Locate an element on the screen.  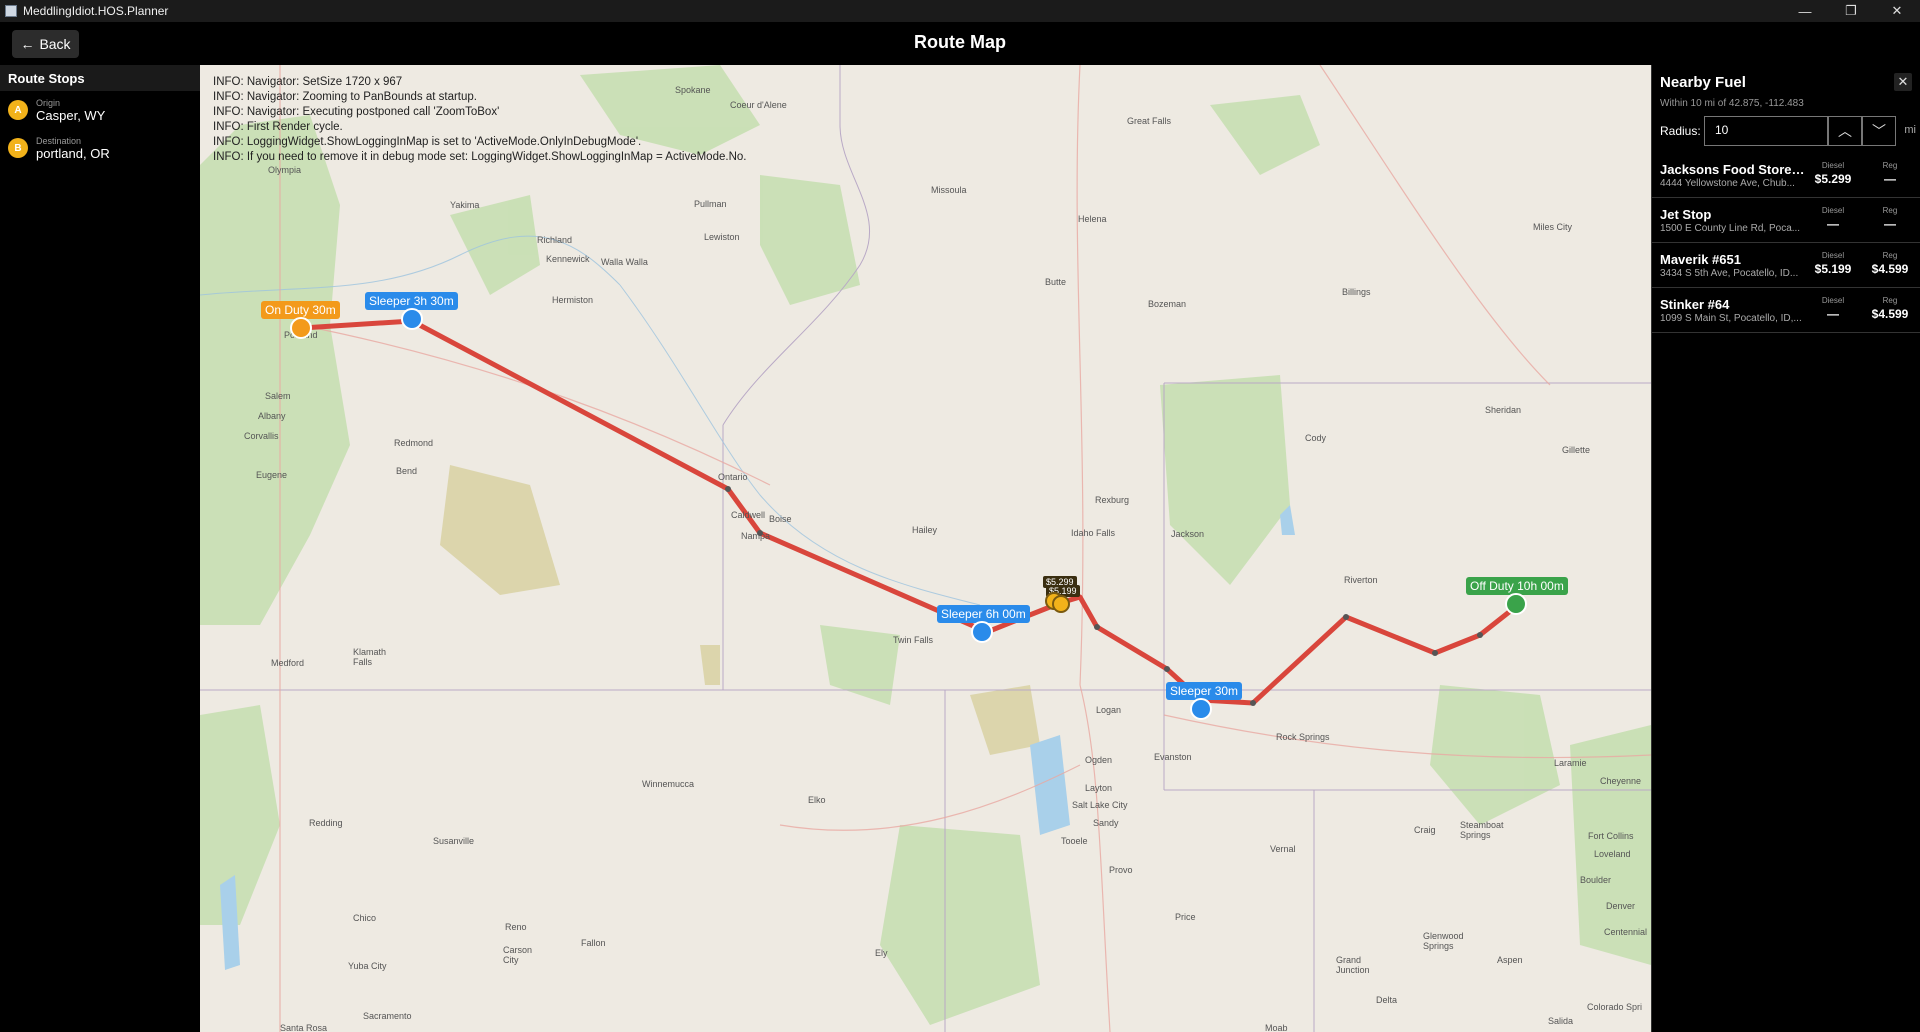
place-label: Riverton is located at coordinates (1361, 580).